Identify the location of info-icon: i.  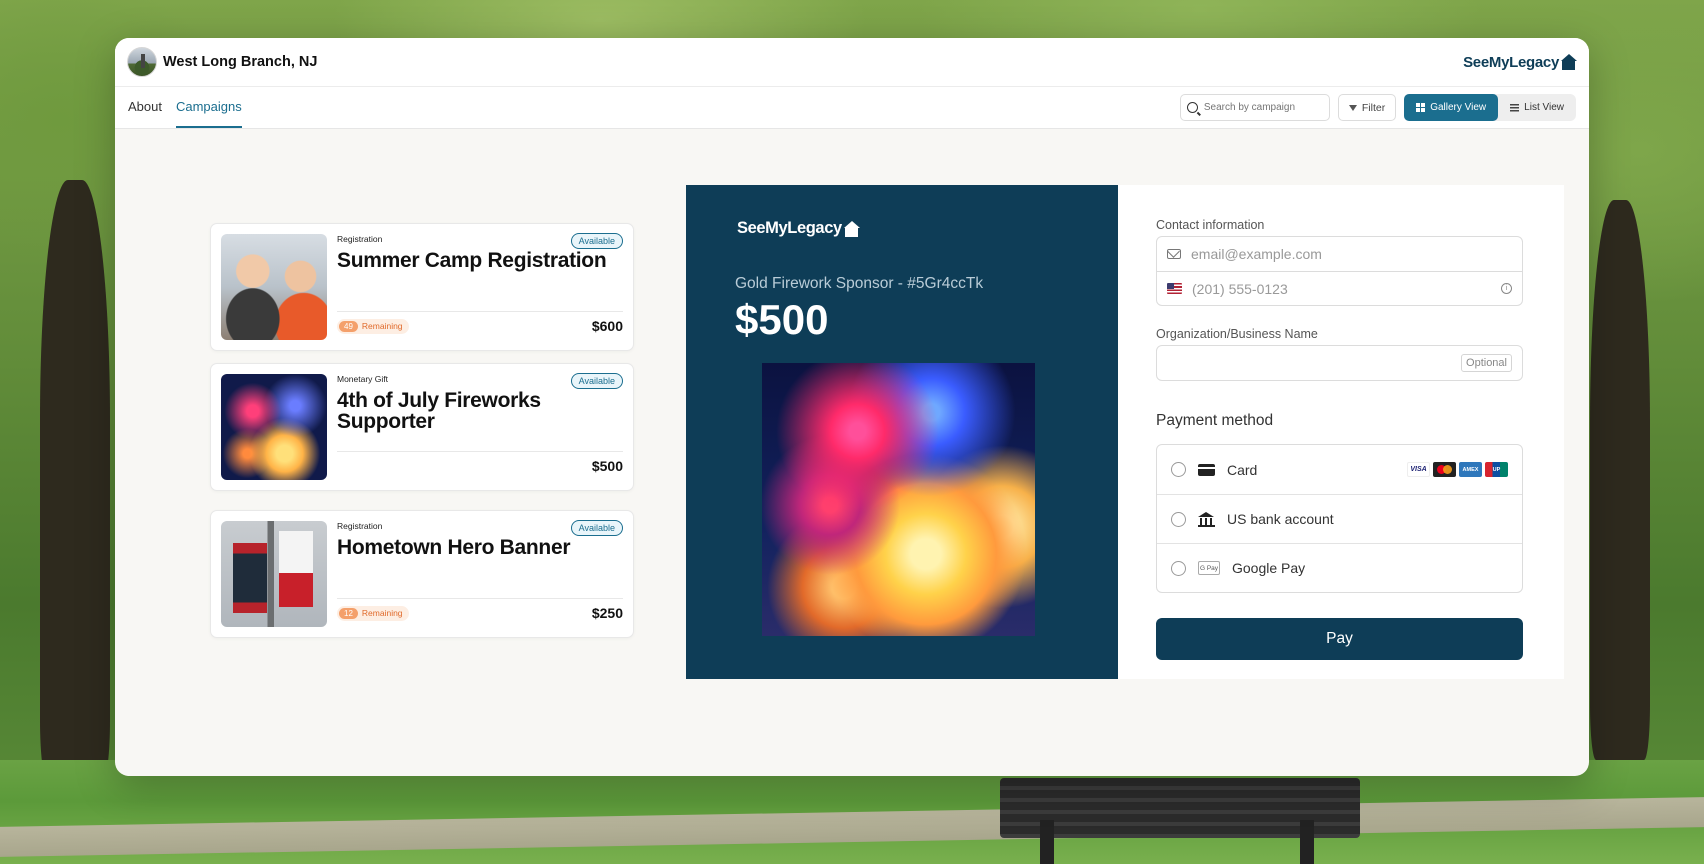
(1506, 288).